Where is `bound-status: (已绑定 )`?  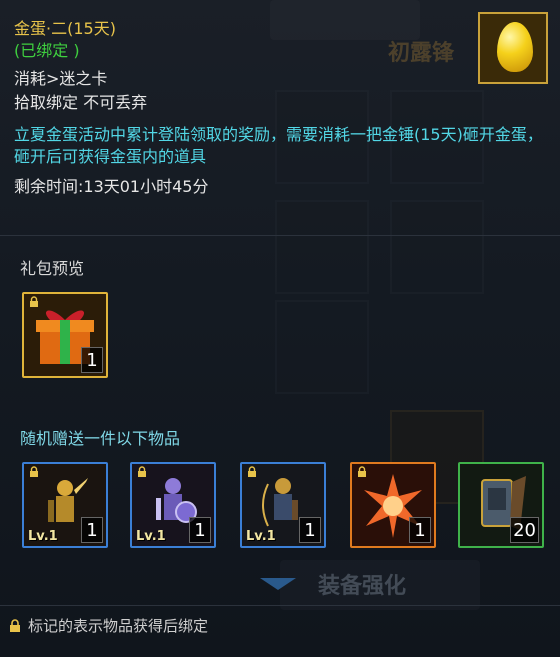
bound-status: (已绑定 ) is located at coordinates (47, 50).